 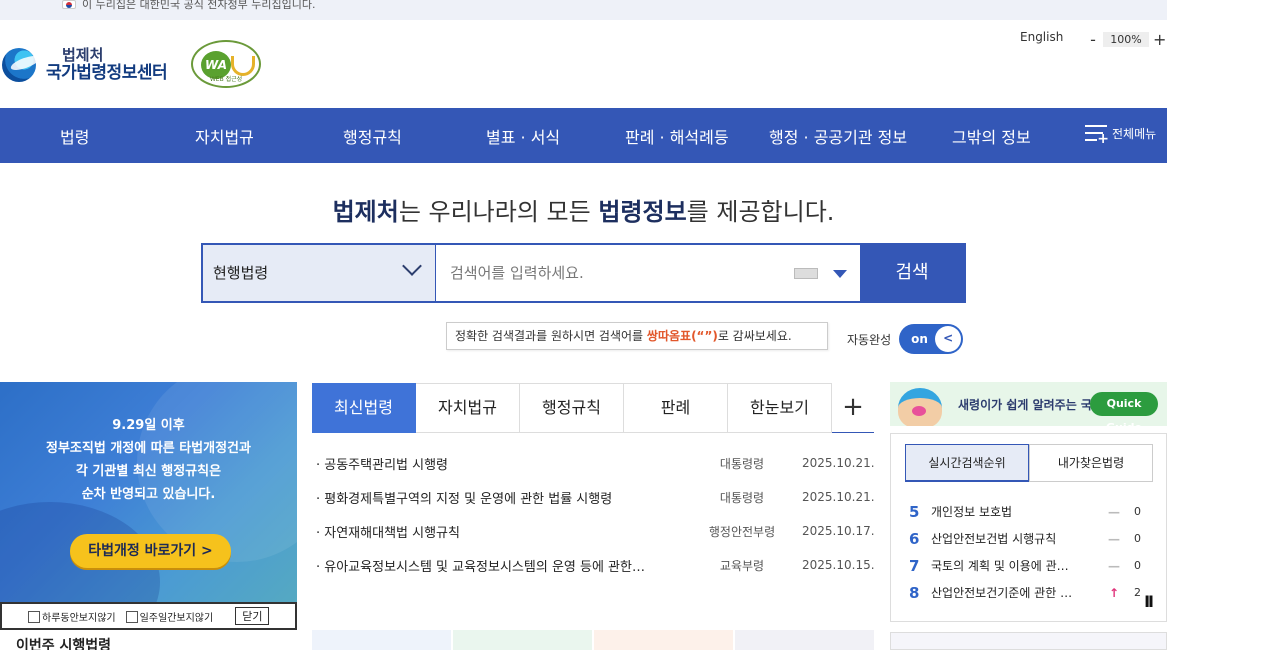 What do you see at coordinates (1120, 134) in the screenshot?
I see `all-menu-button: + 전체메뉴` at bounding box center [1120, 134].